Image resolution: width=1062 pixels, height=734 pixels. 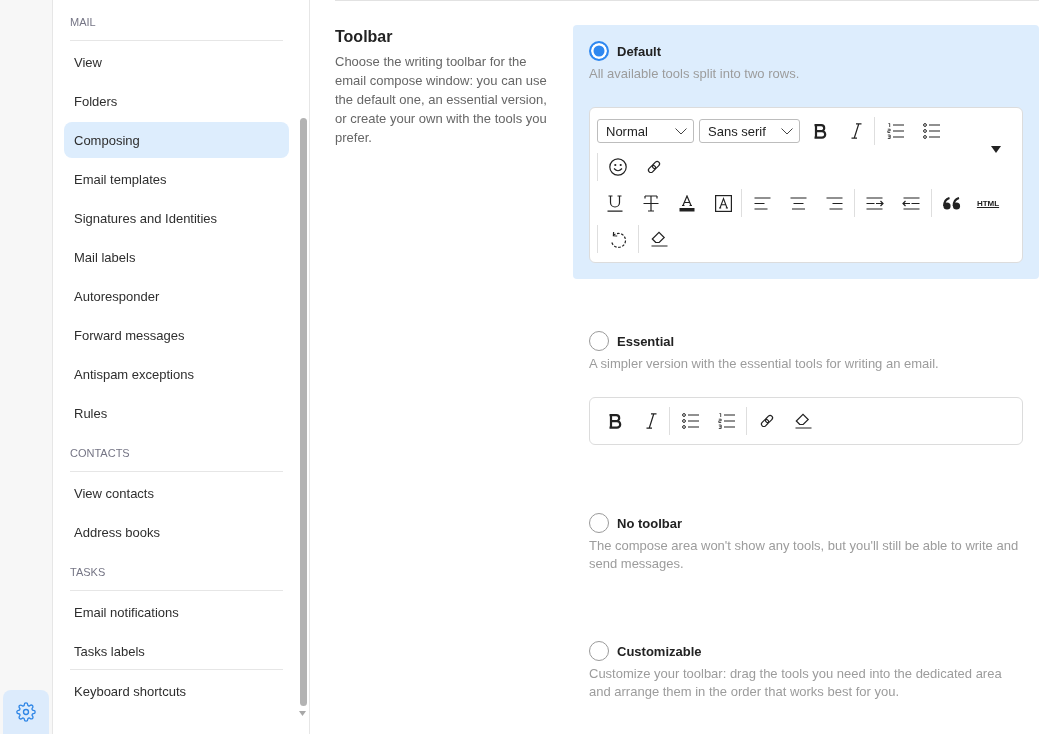 What do you see at coordinates (695, 74) in the screenshot?
I see `option-description: All available tools split into two rows.` at bounding box center [695, 74].